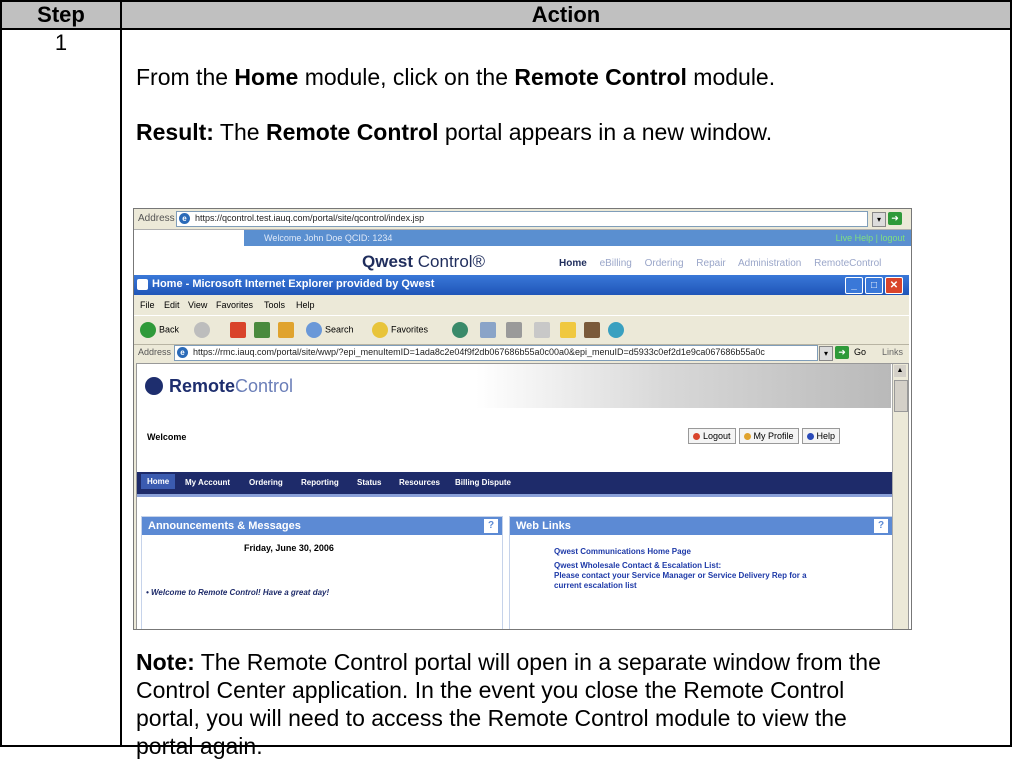 This screenshot has width=1014, height=760. What do you see at coordinates (182, 352) in the screenshot?
I see `inner-ie-icon: e` at bounding box center [182, 352].